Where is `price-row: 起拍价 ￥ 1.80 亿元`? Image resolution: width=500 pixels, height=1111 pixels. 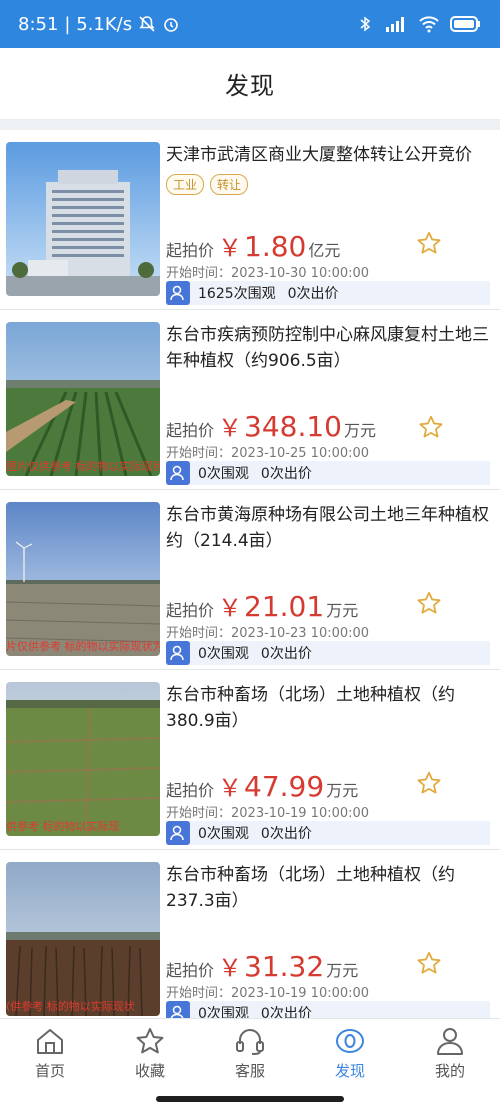 price-row: 起拍价 ￥ 1.80 亿元 is located at coordinates (253, 245).